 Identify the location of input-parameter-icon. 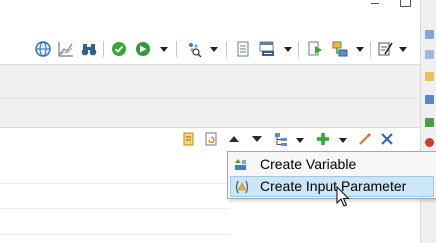
(242, 187).